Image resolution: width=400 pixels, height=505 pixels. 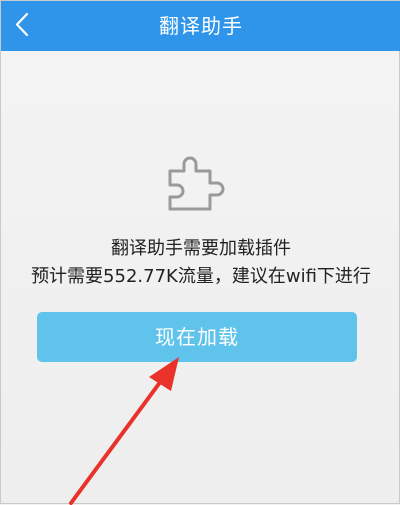 What do you see at coordinates (196, 183) in the screenshot?
I see `puzzle-piece-icon` at bounding box center [196, 183].